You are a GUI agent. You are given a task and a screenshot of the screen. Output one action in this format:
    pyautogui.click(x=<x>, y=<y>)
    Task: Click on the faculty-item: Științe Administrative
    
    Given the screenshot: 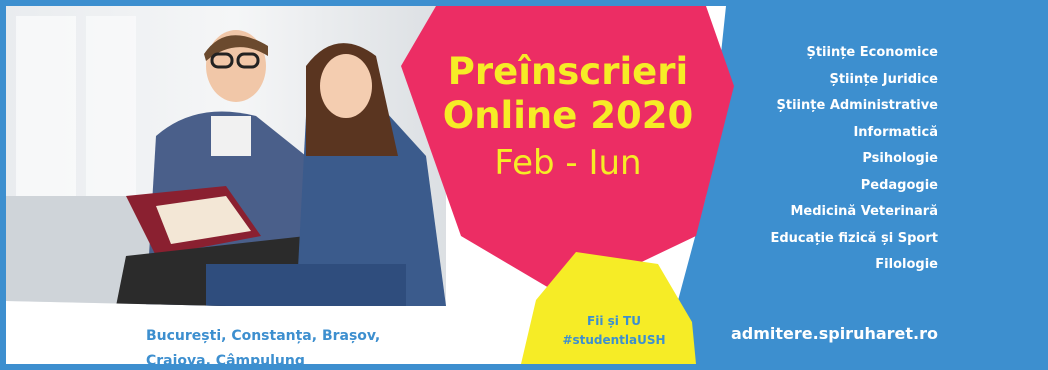 What is the action you would take?
    pyautogui.click(x=857, y=105)
    